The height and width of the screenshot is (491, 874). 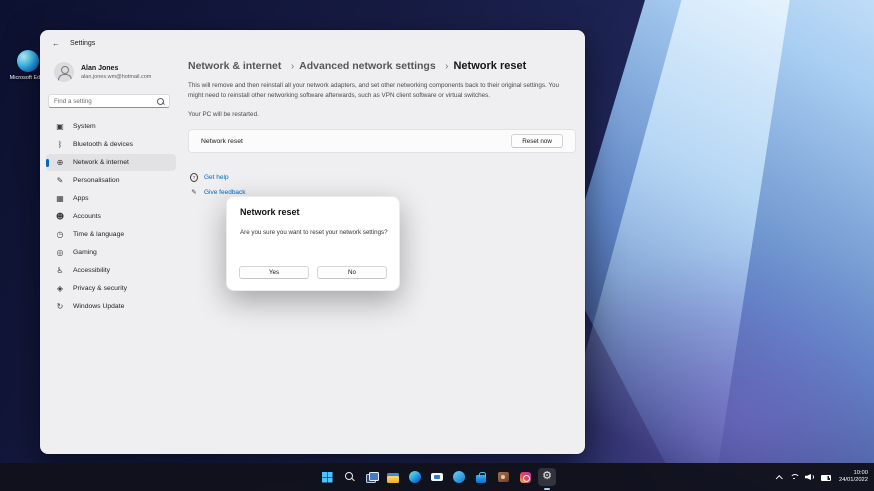 I want to click on taskbar-item-start-icon, so click(x=327, y=477).